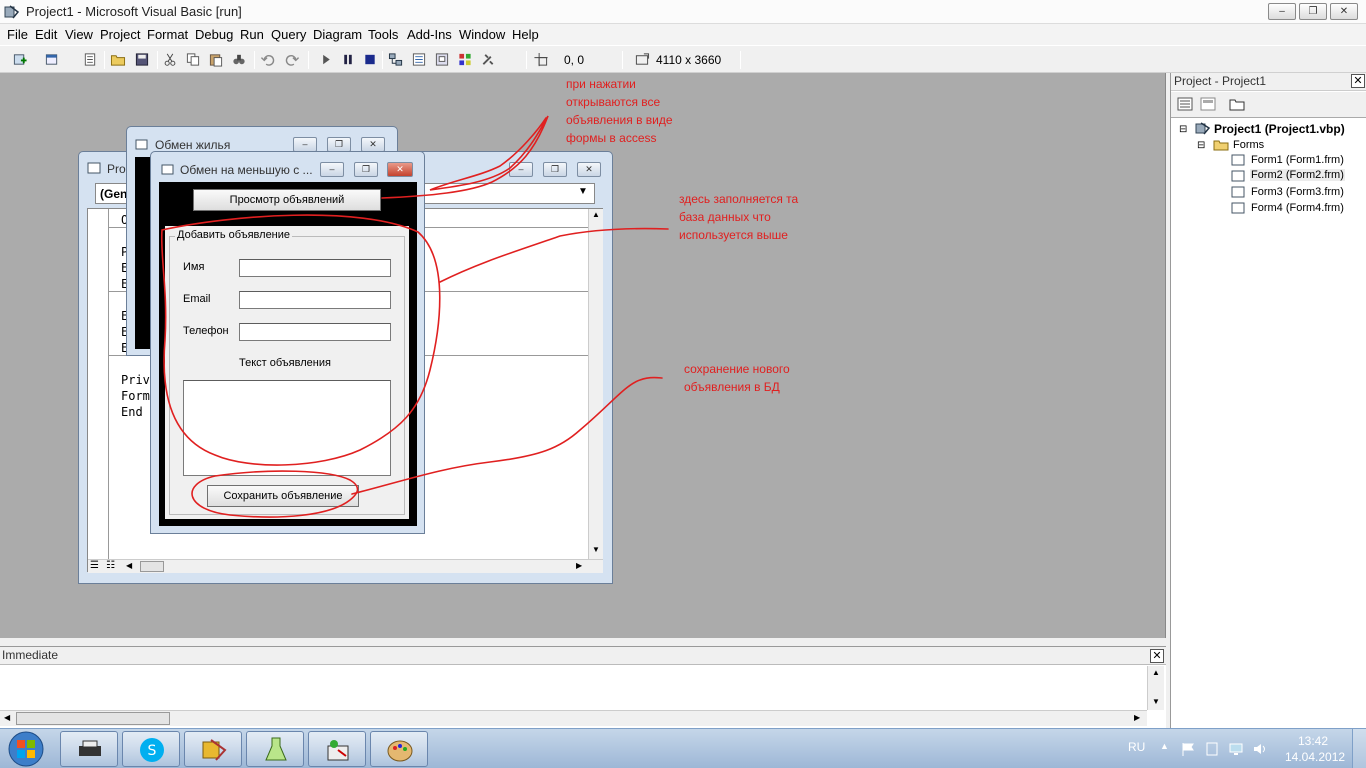 The height and width of the screenshot is (768, 1366). What do you see at coordinates (345, 566) in the screenshot?
I see `code-hscrollbar: ☰ ☷ ◀ ▶` at bounding box center [345, 566].